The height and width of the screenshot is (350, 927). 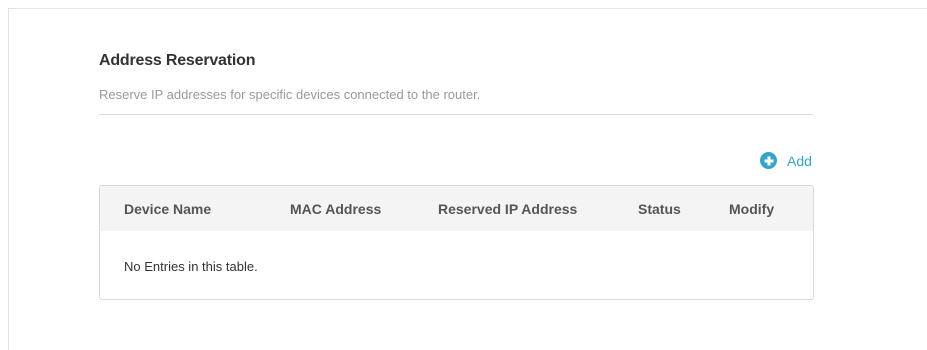 I want to click on add-button-label: Add, so click(x=799, y=160).